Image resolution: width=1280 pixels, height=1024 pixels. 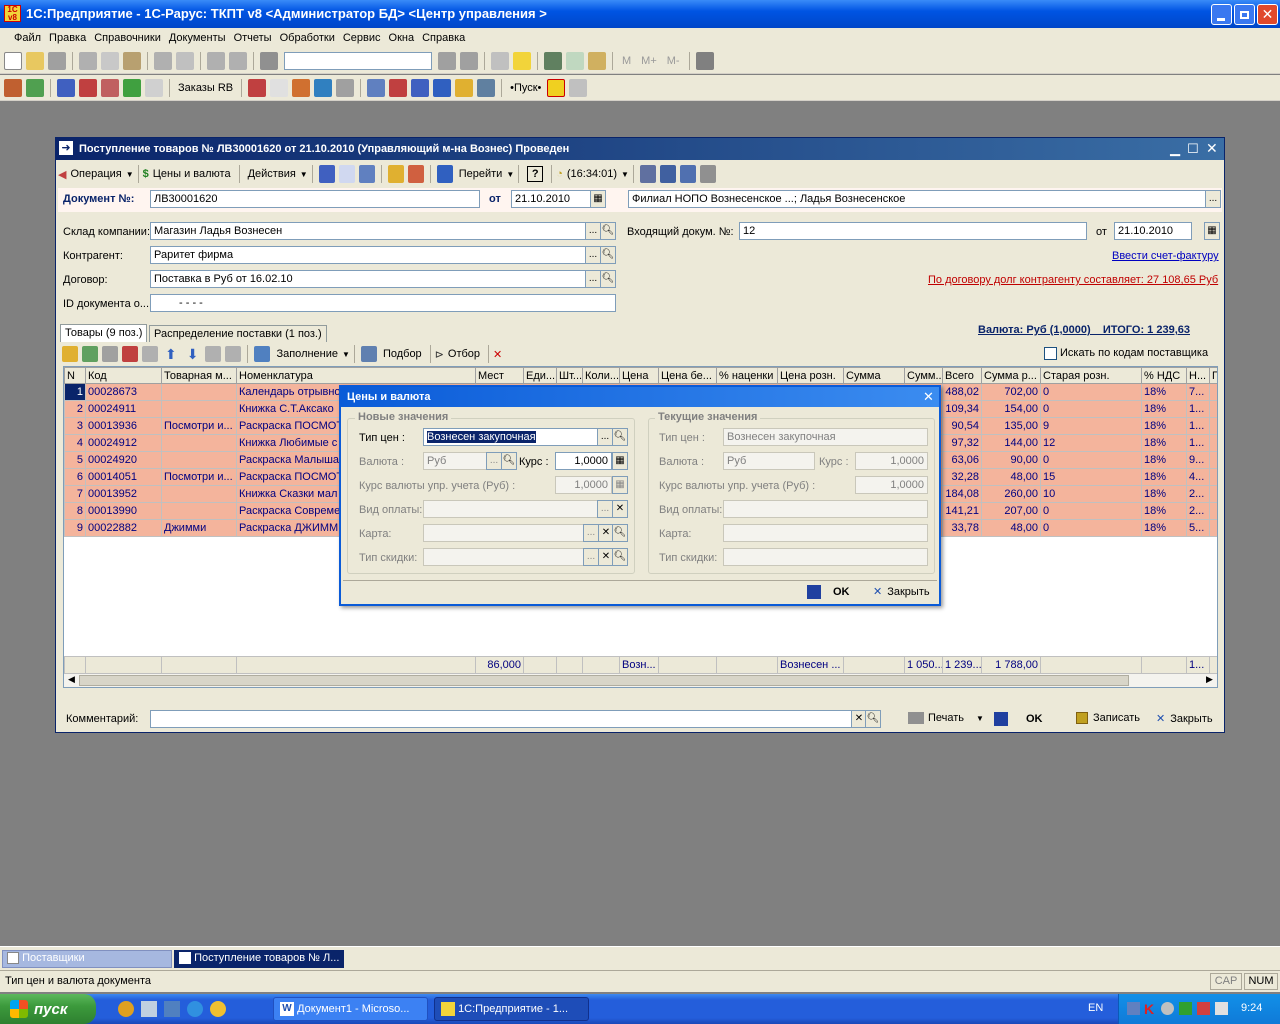 What do you see at coordinates (48, 1009) in the screenshot?
I see `start-button: пуск` at bounding box center [48, 1009].